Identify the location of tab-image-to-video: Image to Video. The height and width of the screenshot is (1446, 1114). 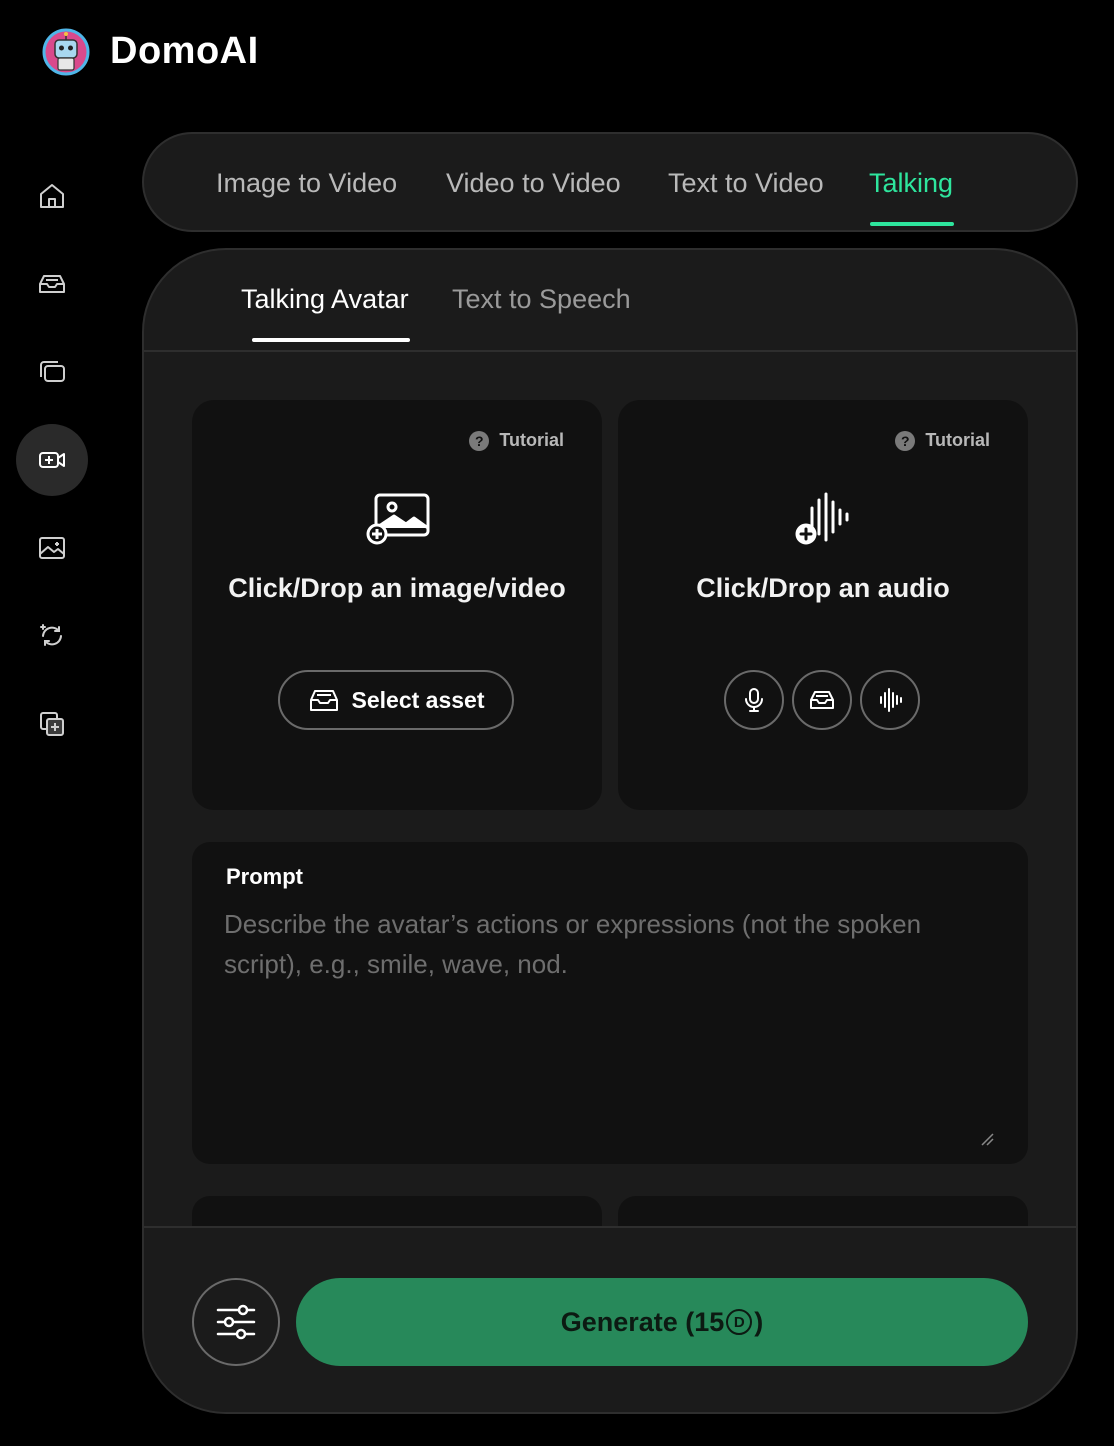
(306, 183).